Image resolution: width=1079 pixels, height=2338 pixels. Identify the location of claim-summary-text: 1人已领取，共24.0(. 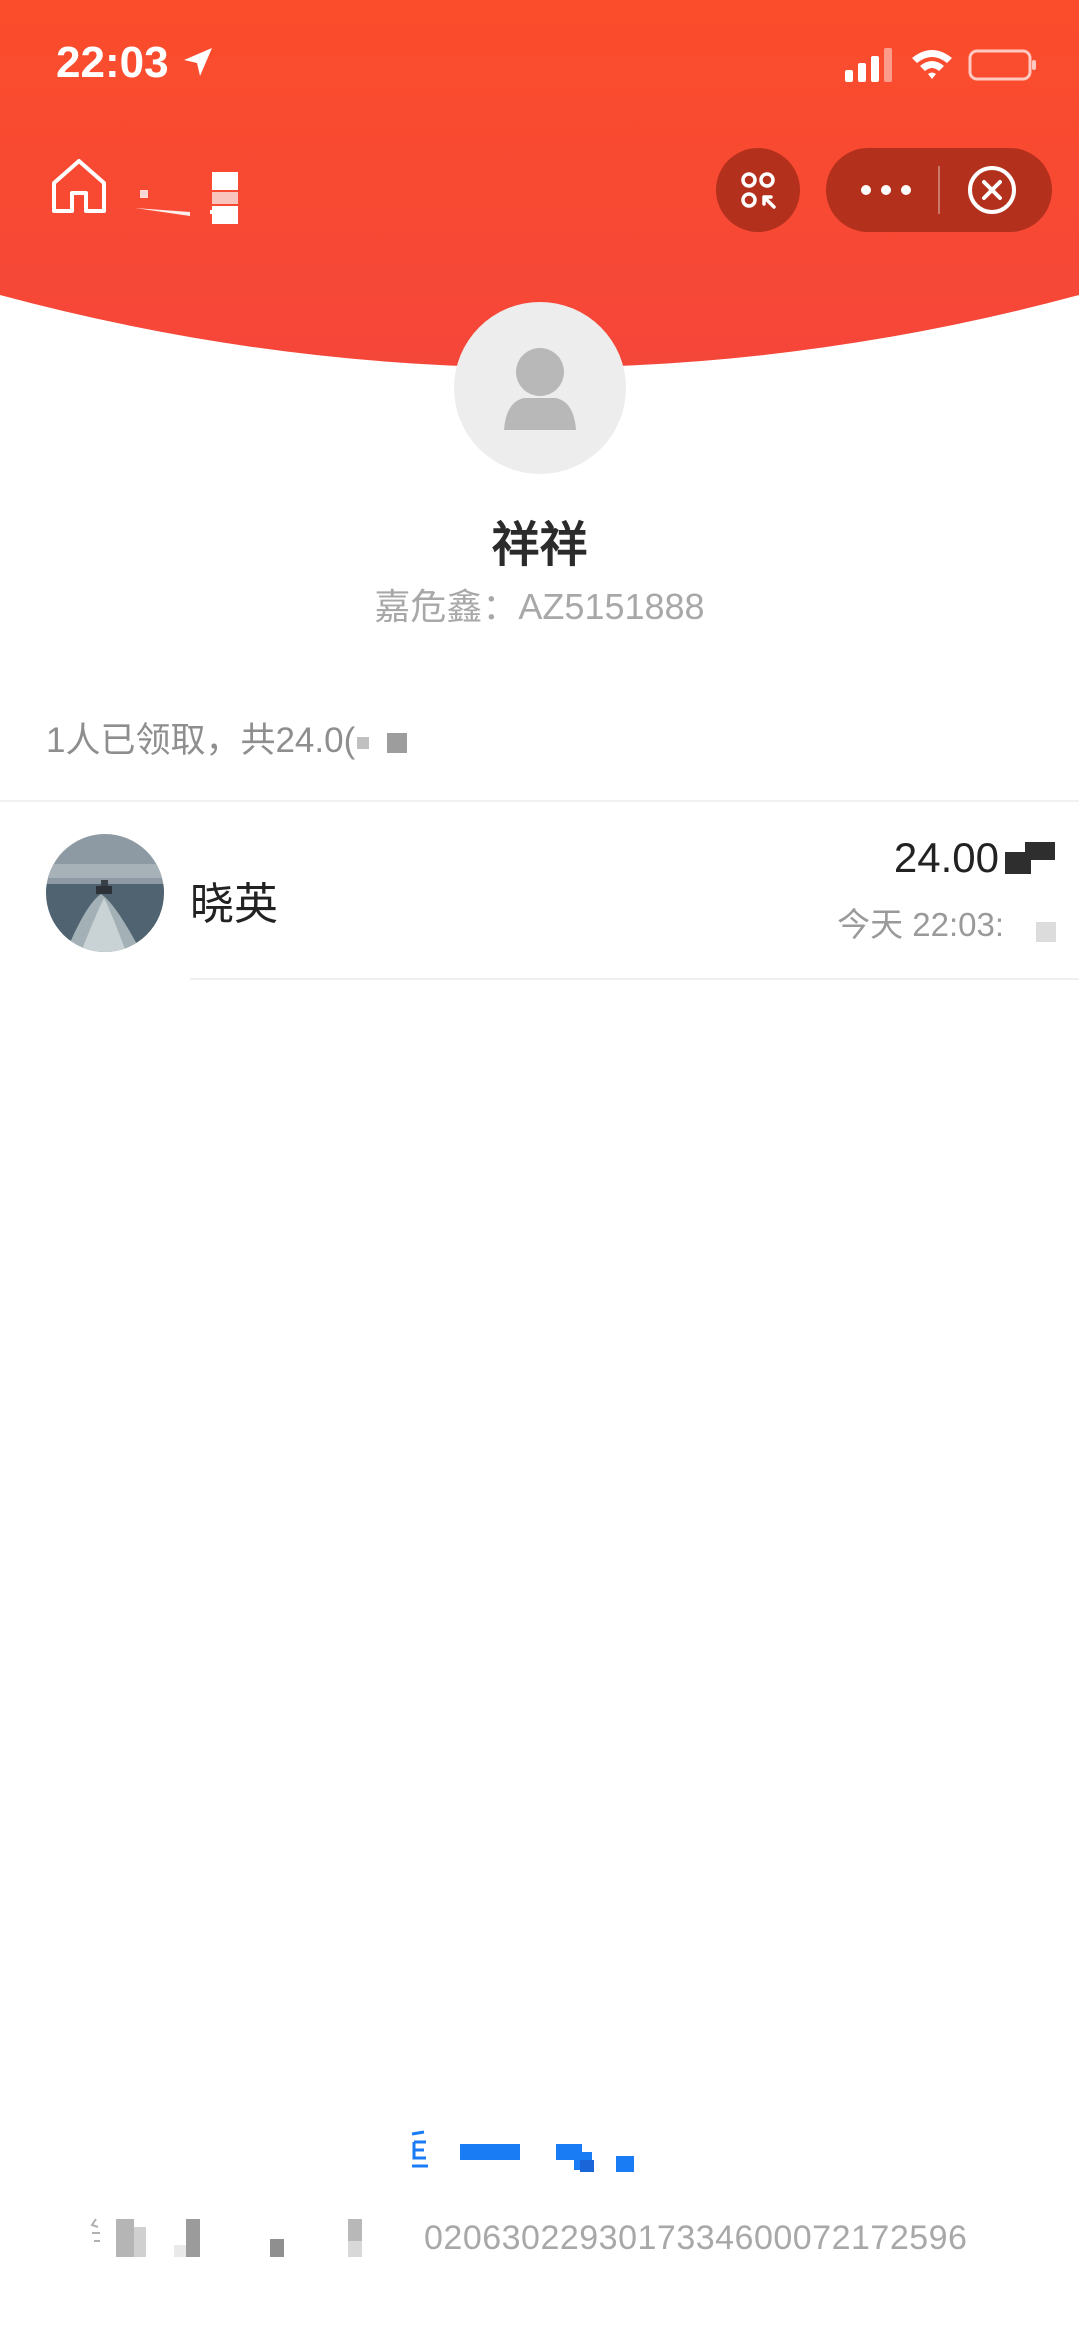
(201, 740).